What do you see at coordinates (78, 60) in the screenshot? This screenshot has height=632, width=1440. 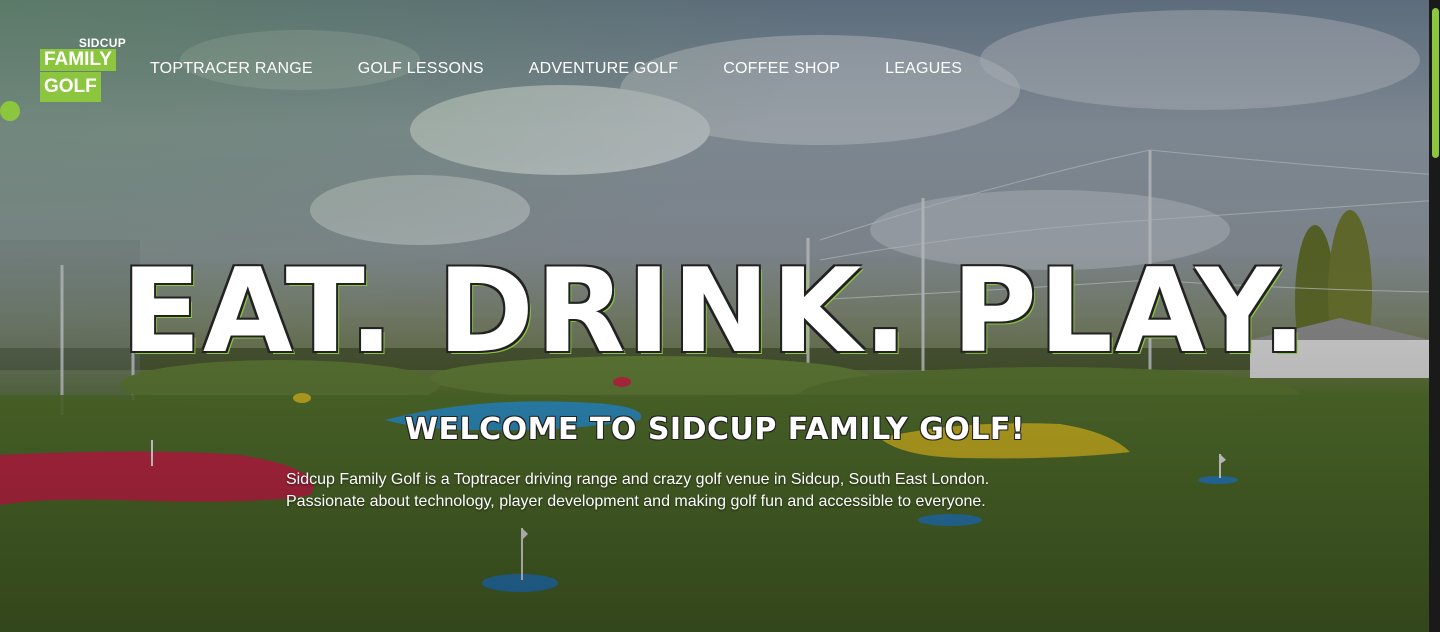 I see `logo-text-family: FAMILY` at bounding box center [78, 60].